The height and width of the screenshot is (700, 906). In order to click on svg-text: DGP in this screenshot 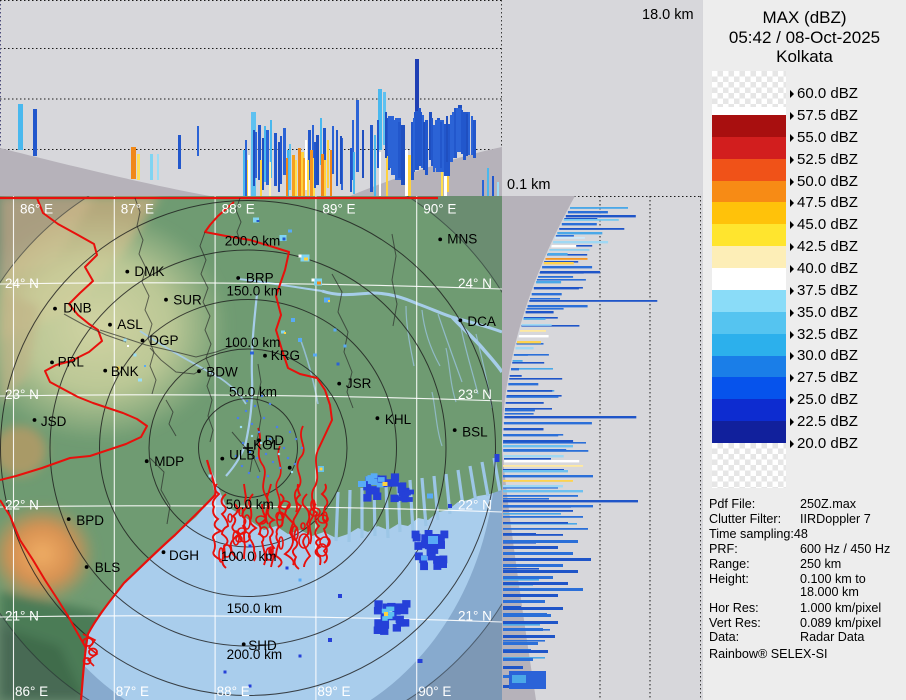, I will do `click(163, 340)`.